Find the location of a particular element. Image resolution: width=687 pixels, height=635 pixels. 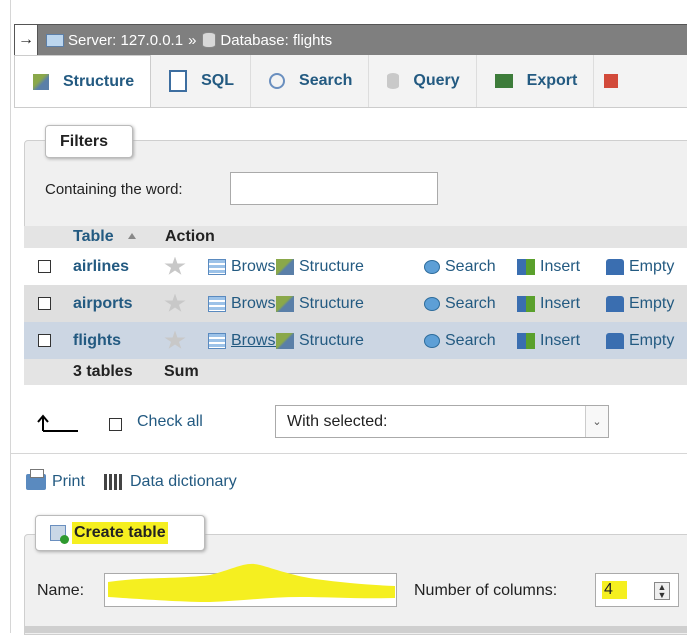

filters-legend: Filters is located at coordinates (89, 141).